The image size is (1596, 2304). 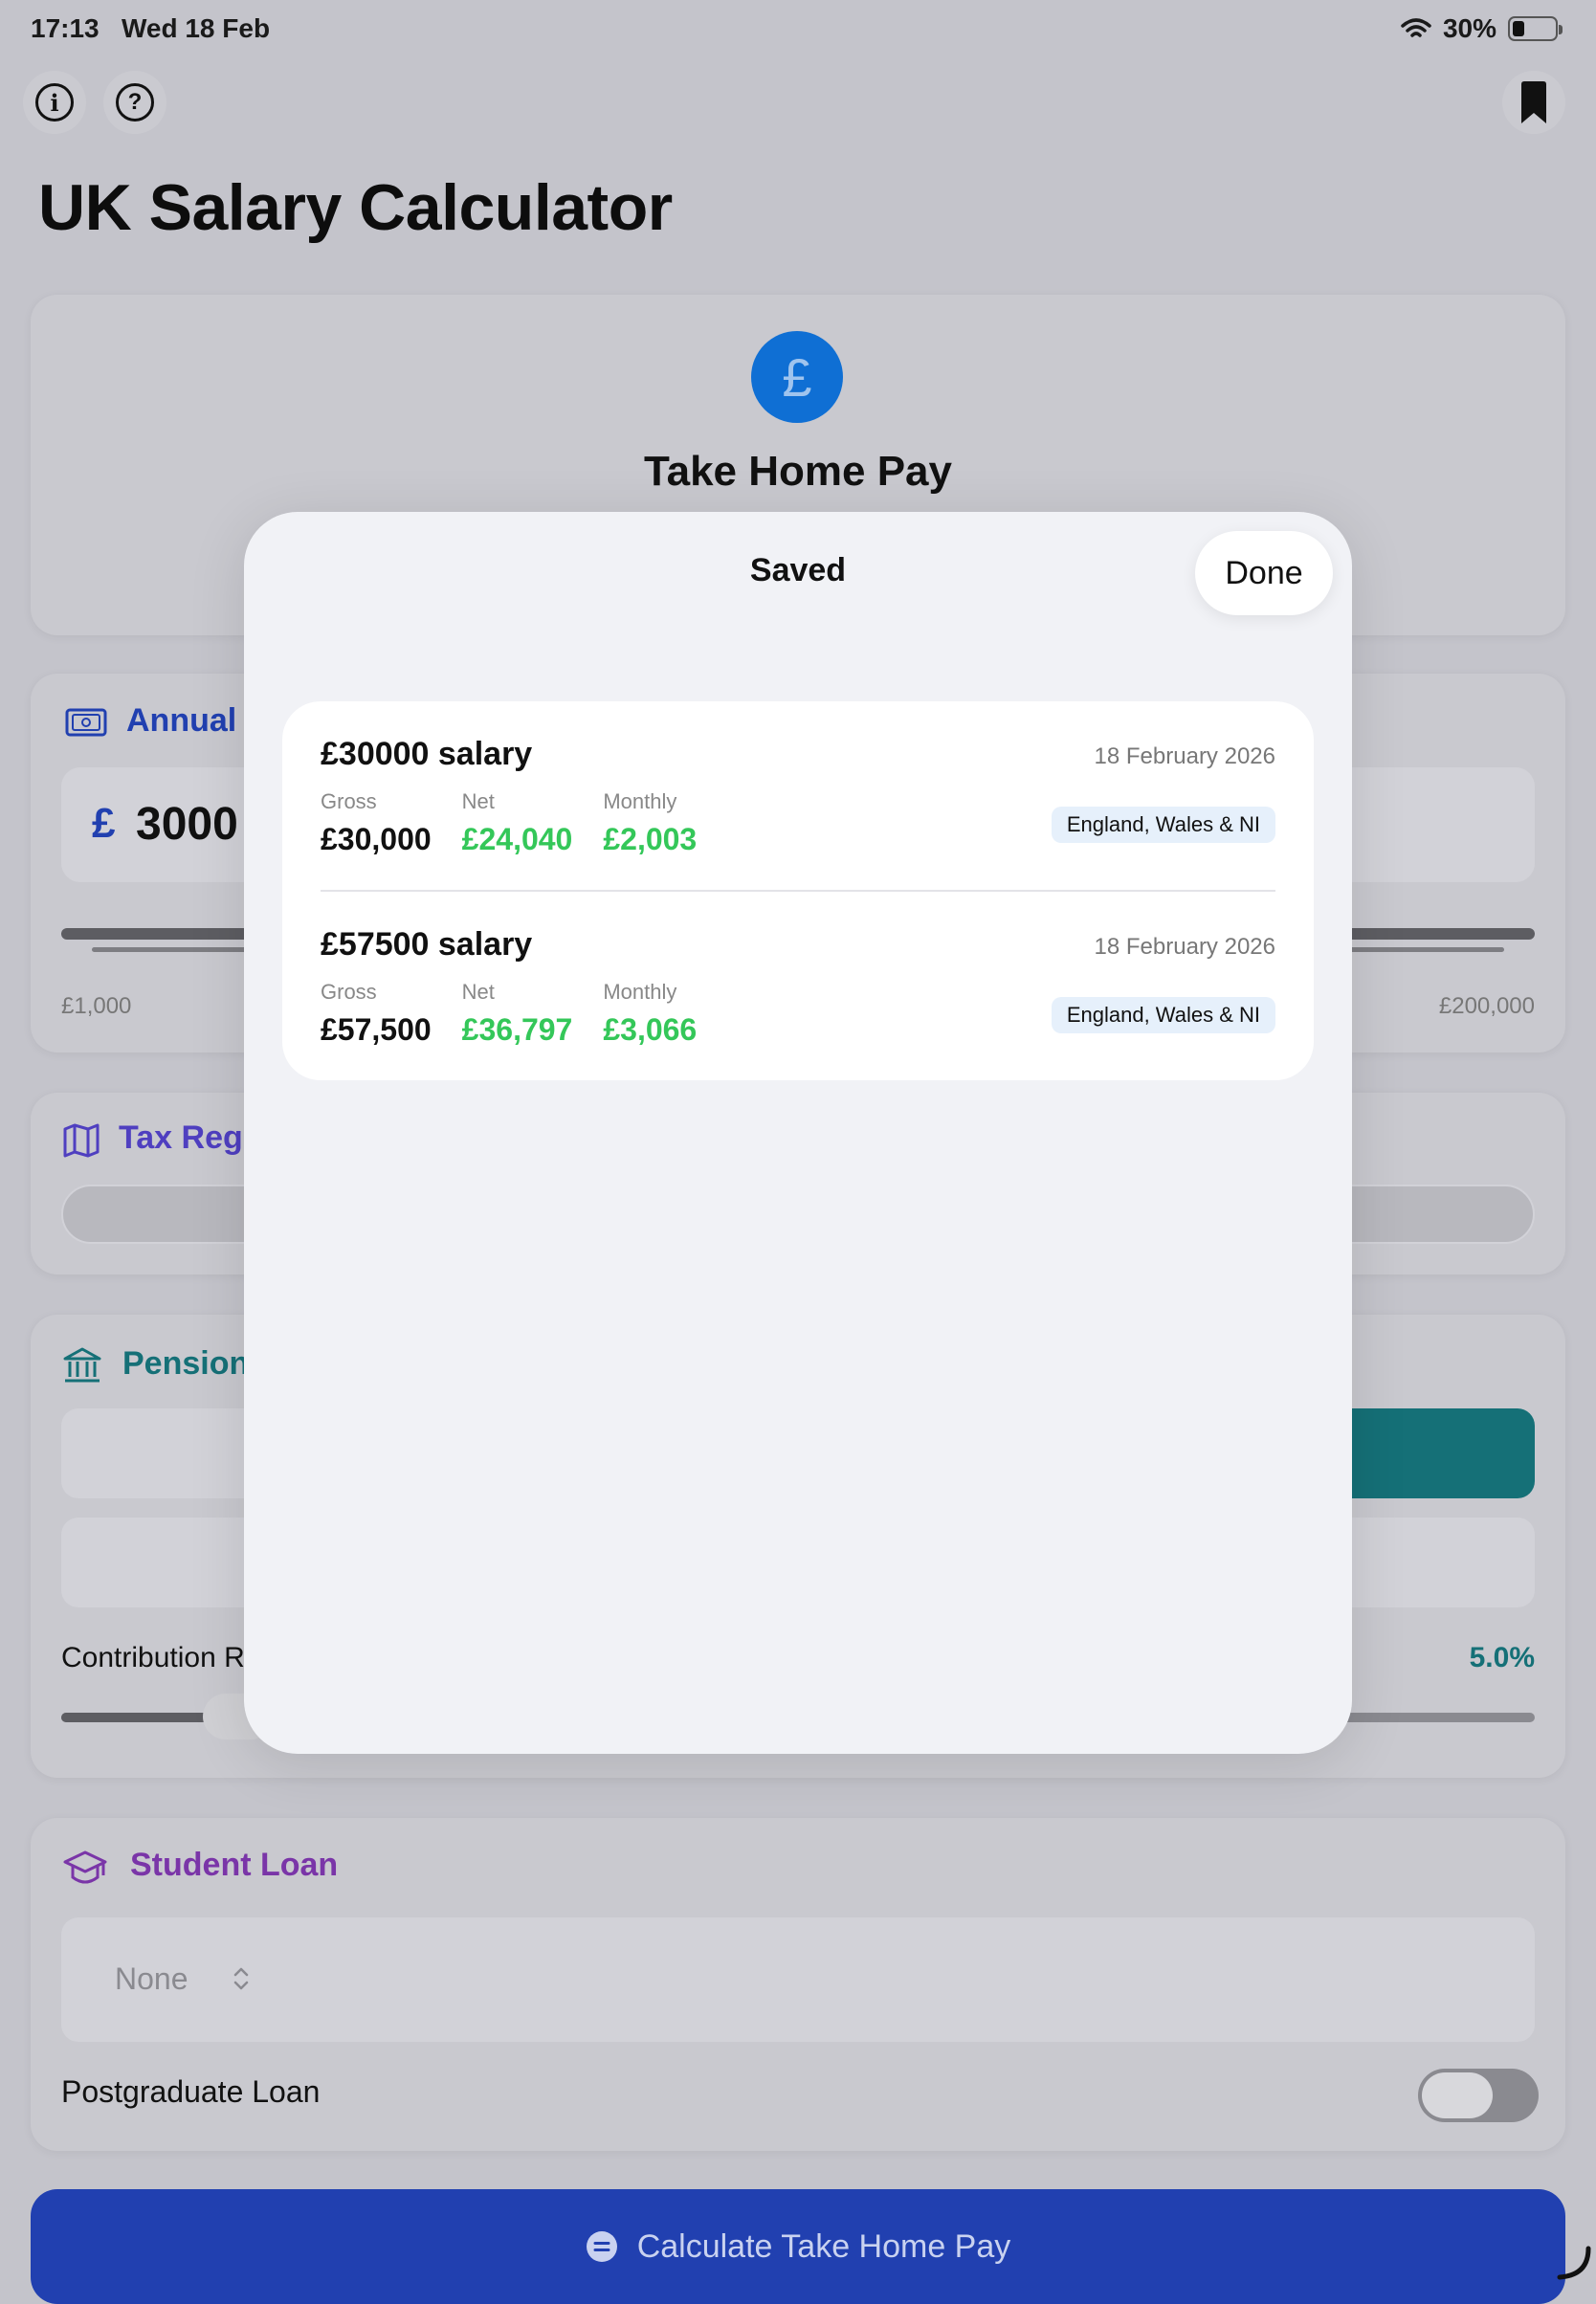 I want to click on info-icon: i, so click(x=55, y=102).